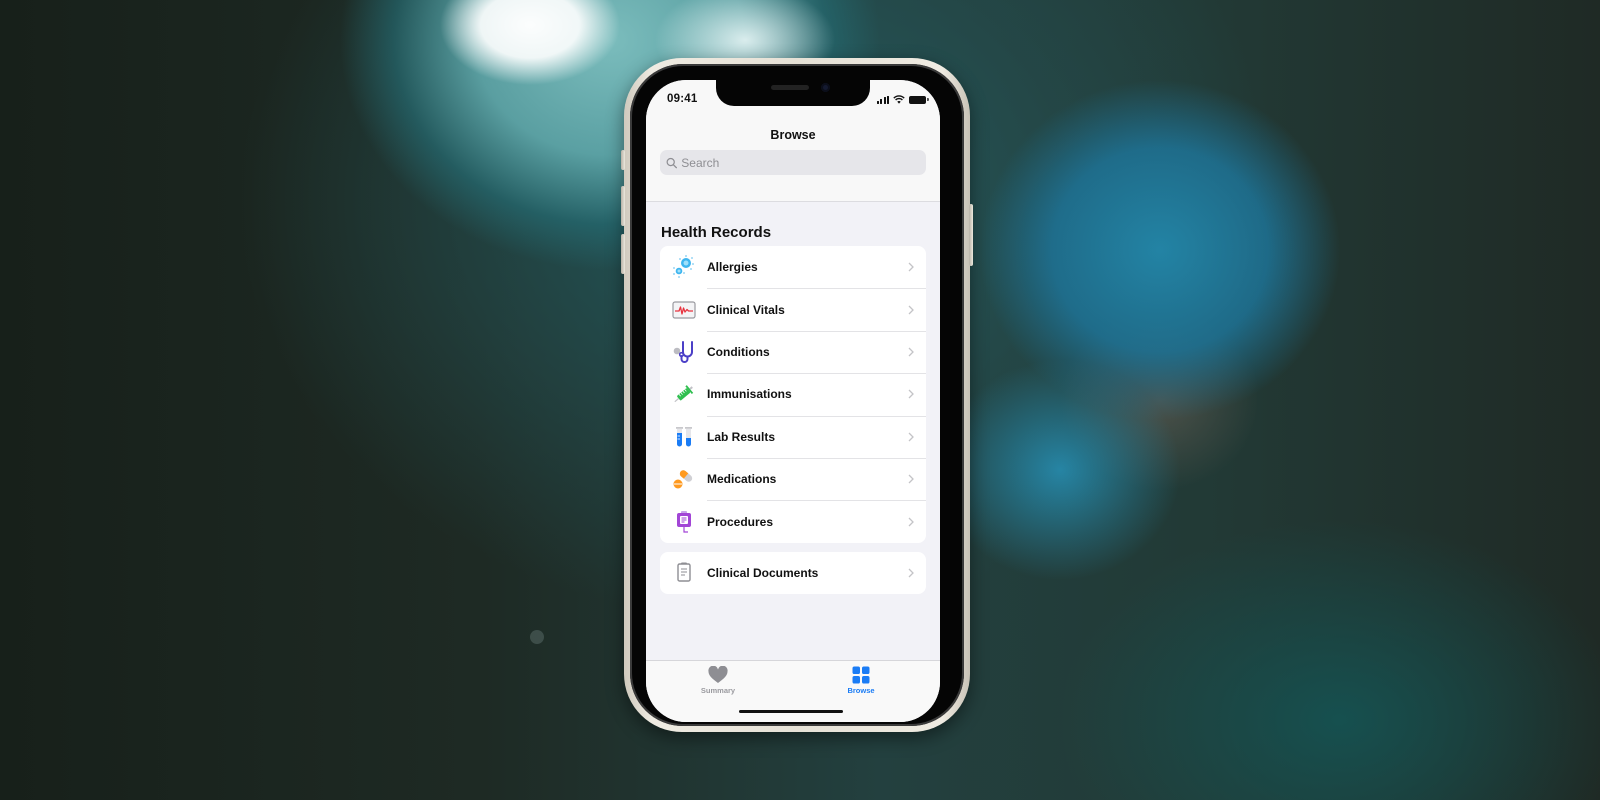 The height and width of the screenshot is (800, 1600). Describe the element at coordinates (793, 93) in the screenshot. I see `notch` at that location.